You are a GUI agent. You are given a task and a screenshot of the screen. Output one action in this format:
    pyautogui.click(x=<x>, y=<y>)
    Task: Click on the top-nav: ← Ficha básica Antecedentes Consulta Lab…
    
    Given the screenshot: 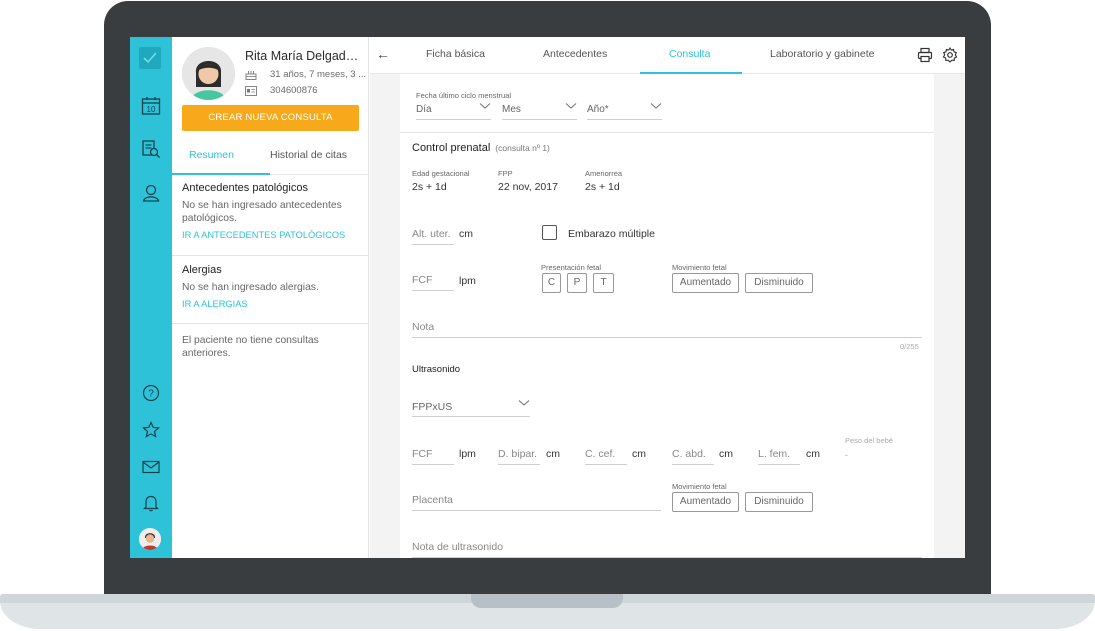 What is the action you would take?
    pyautogui.click(x=667, y=55)
    